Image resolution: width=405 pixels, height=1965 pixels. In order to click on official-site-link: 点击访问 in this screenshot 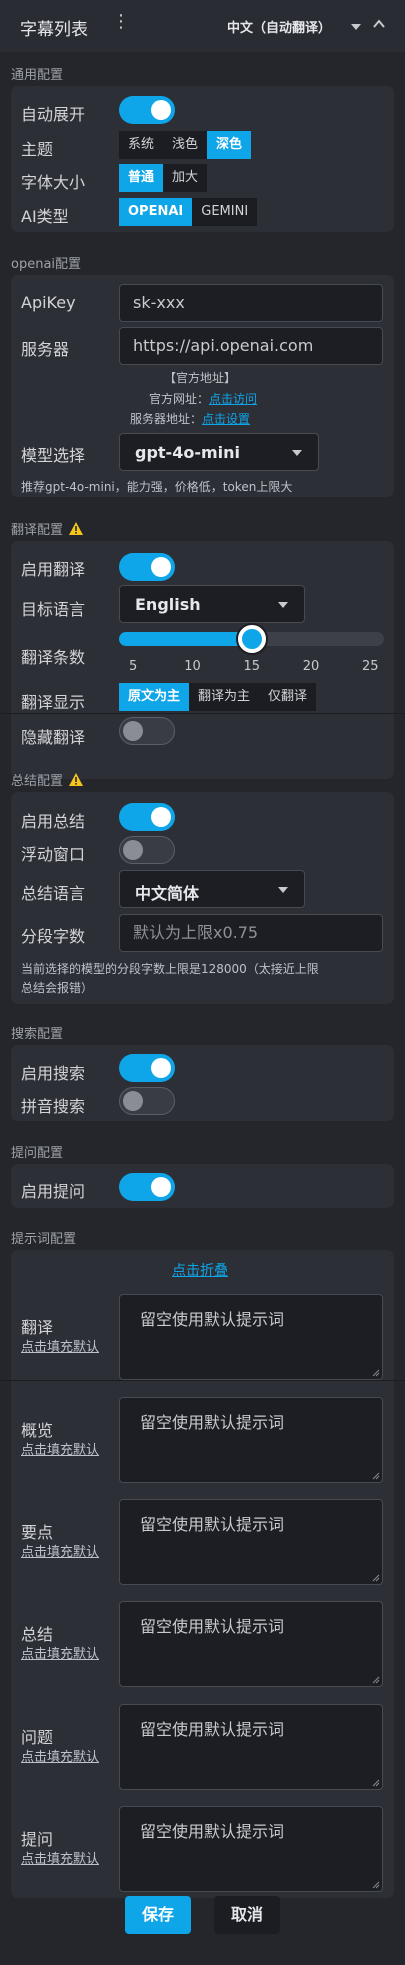, I will do `click(233, 399)`.